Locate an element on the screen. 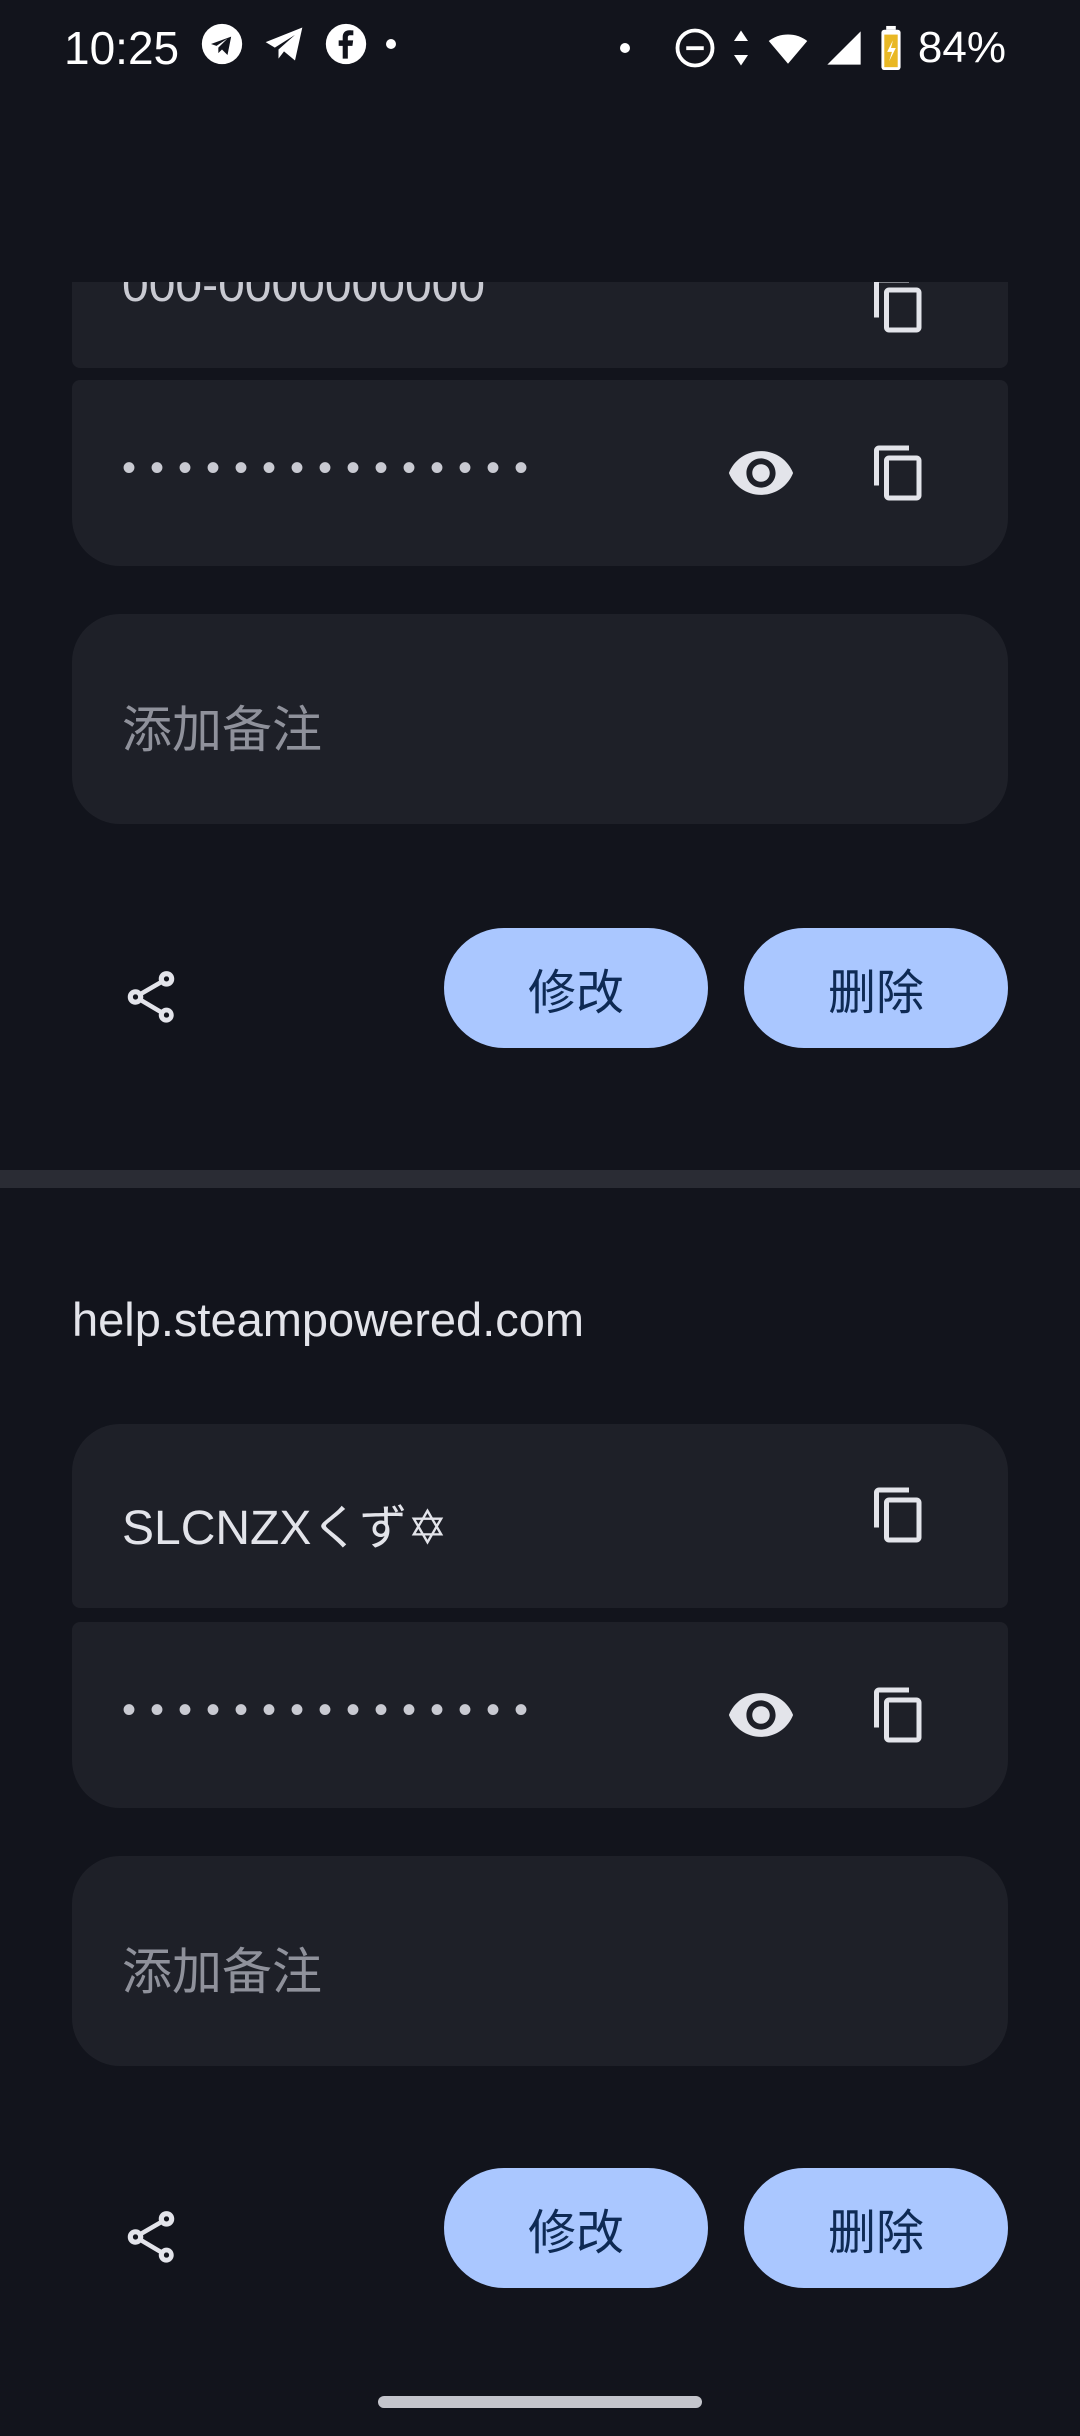 This screenshot has height=2436, width=1080. status-time: 10:25 is located at coordinates (122, 48).